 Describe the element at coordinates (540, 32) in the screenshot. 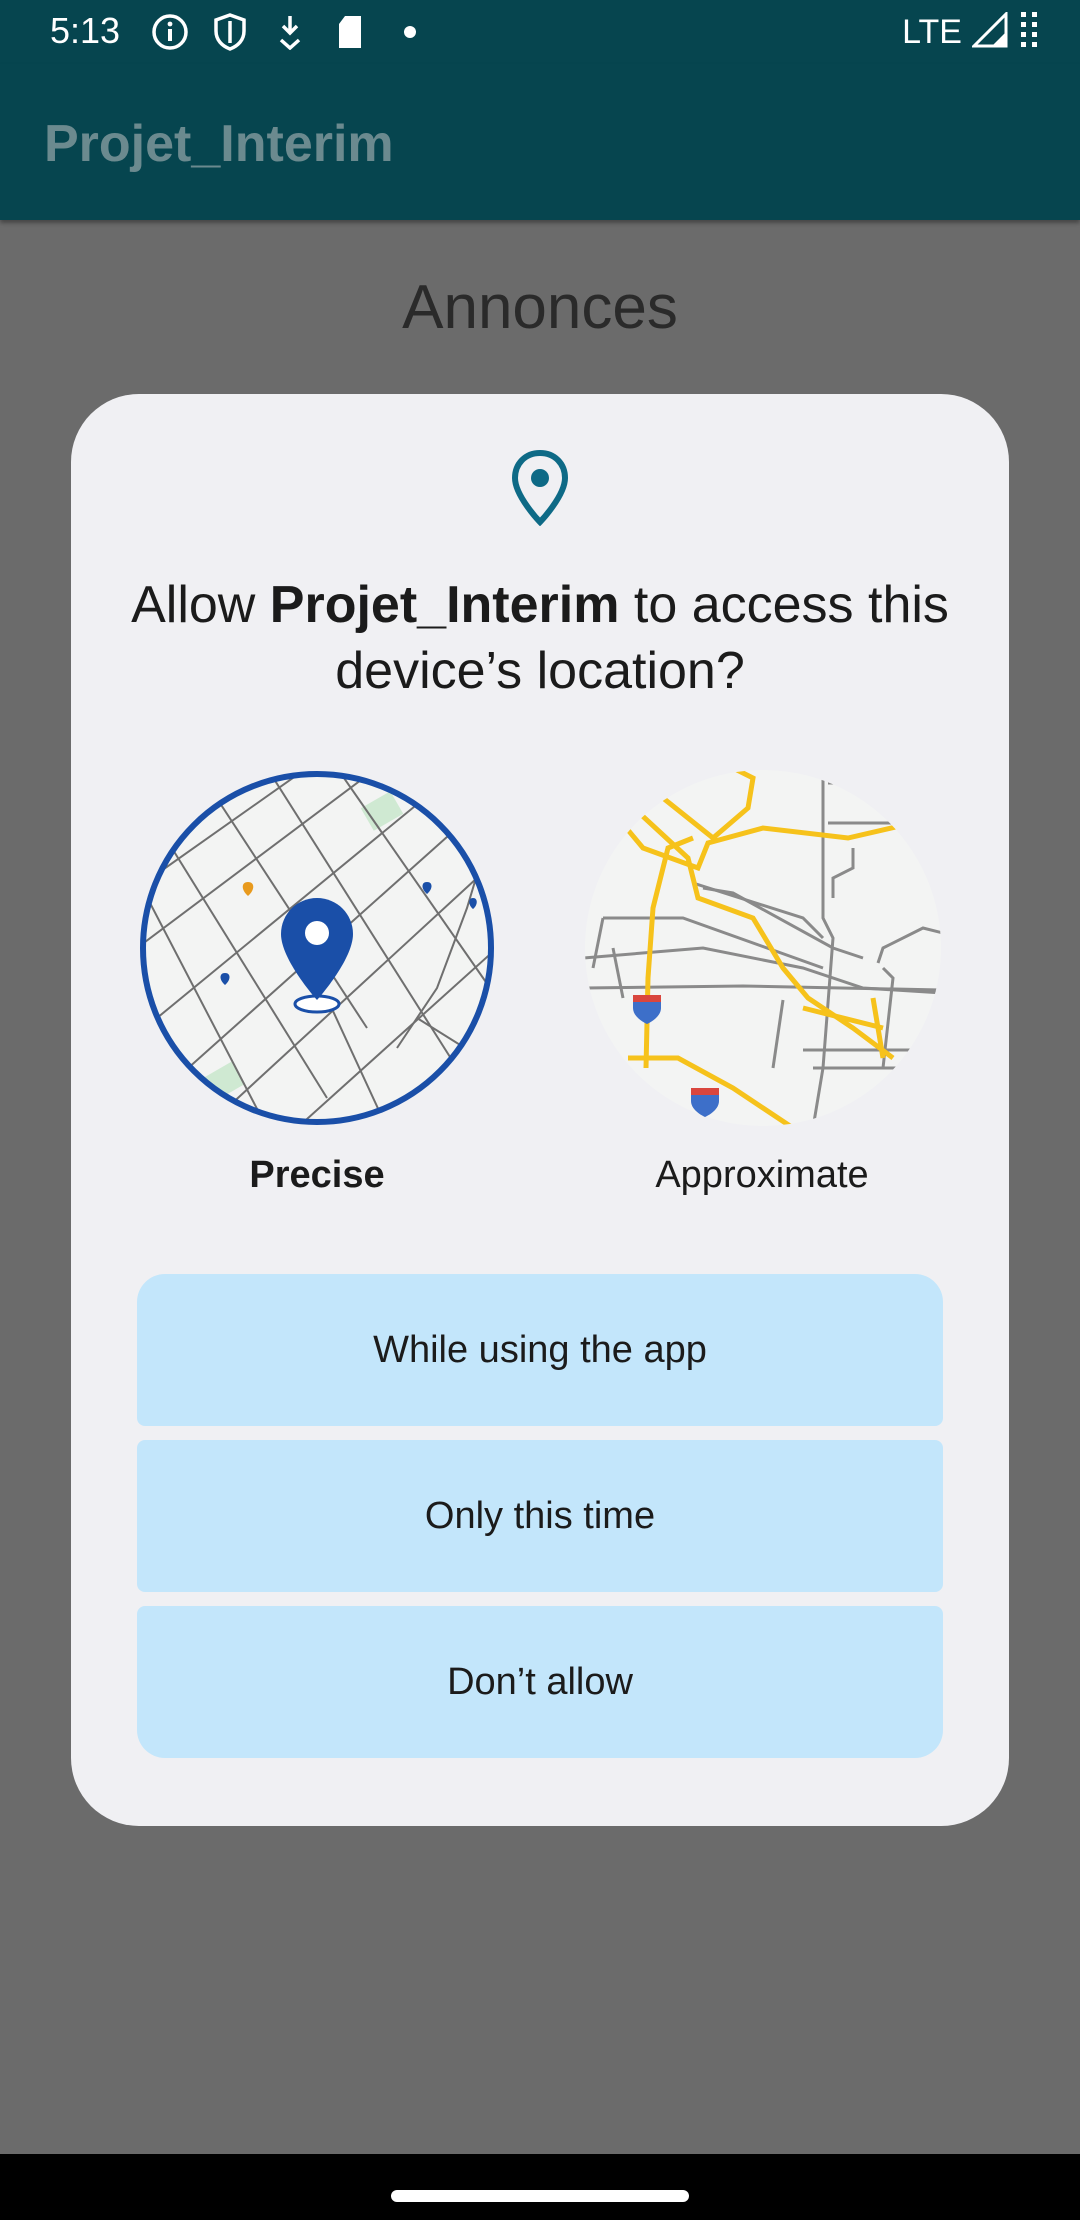

I see `status-bar: 5:13 LTE` at that location.